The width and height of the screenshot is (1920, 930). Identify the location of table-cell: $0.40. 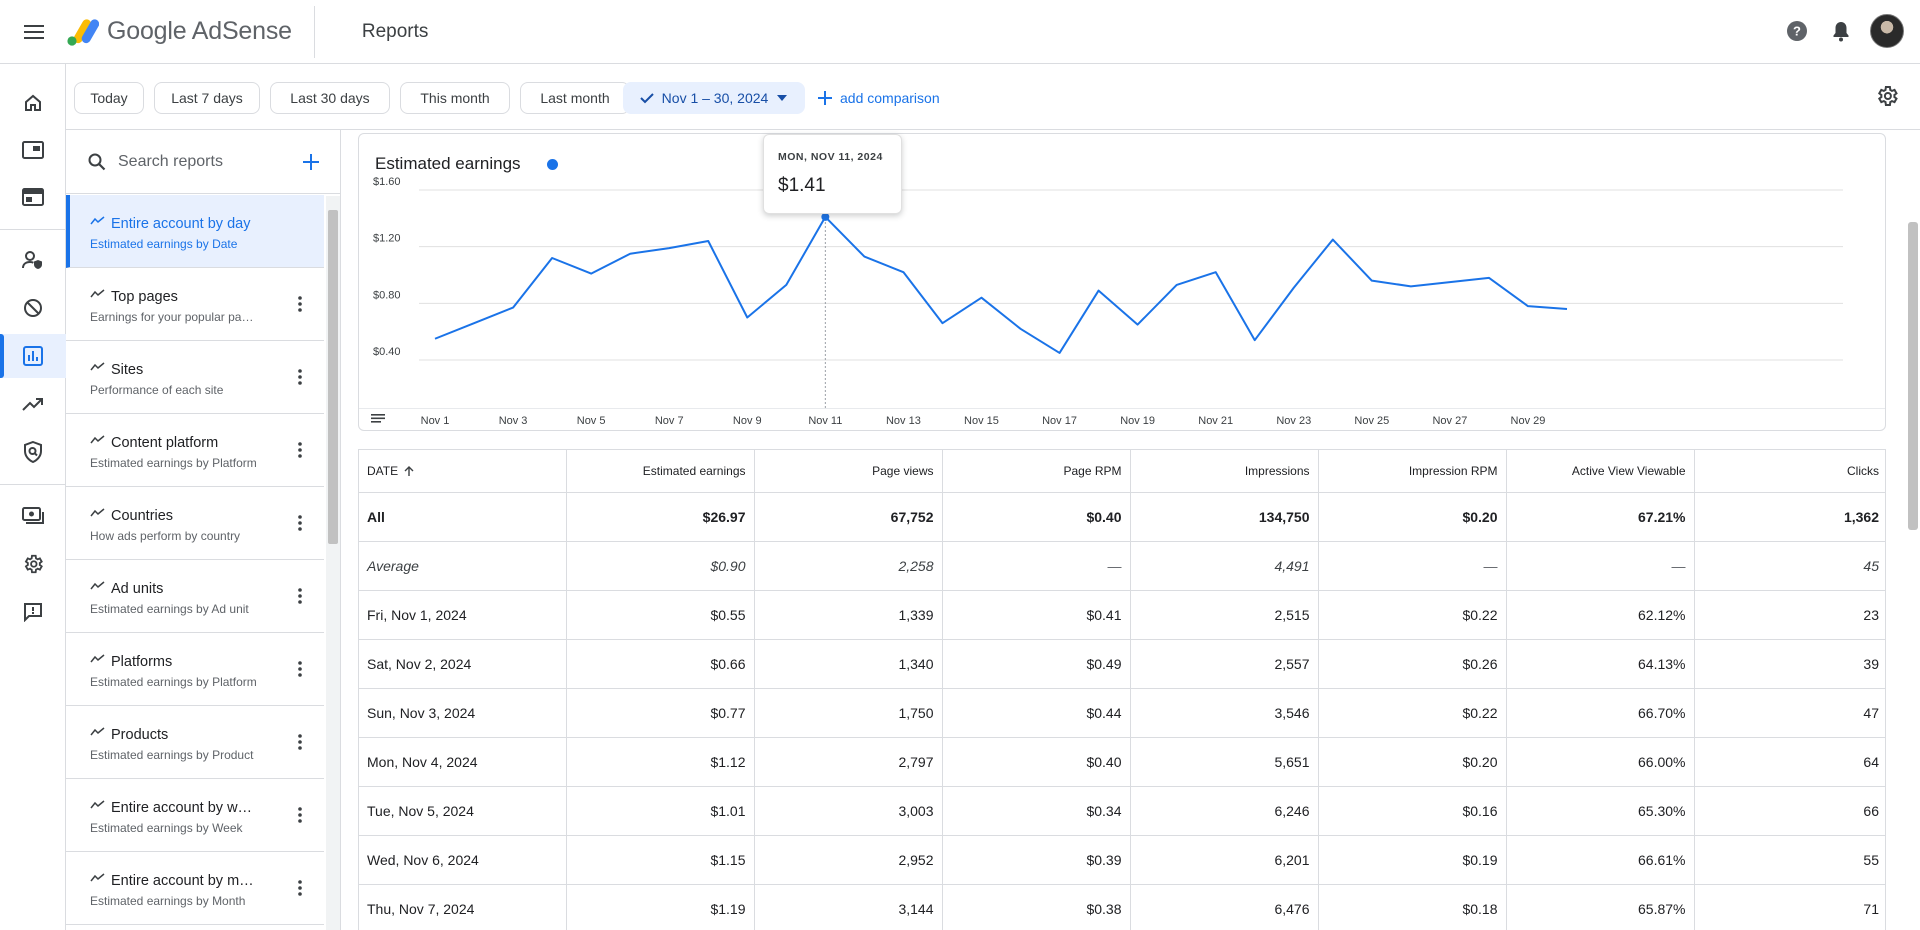
(1036, 762).